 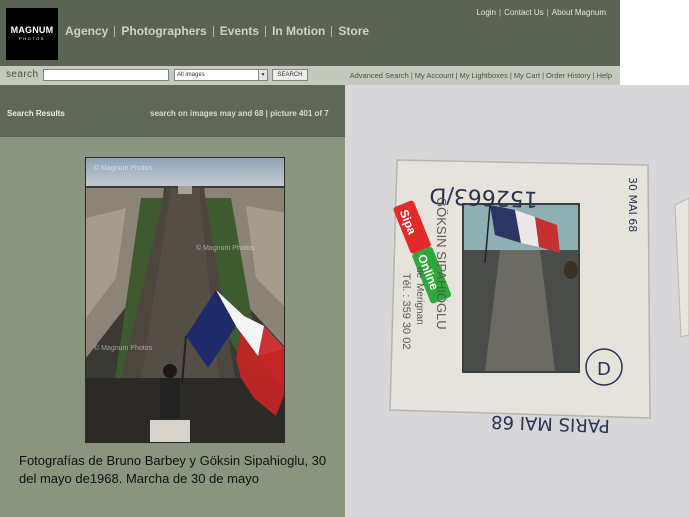 I want to click on about-link: About Magnum, so click(x=579, y=12).